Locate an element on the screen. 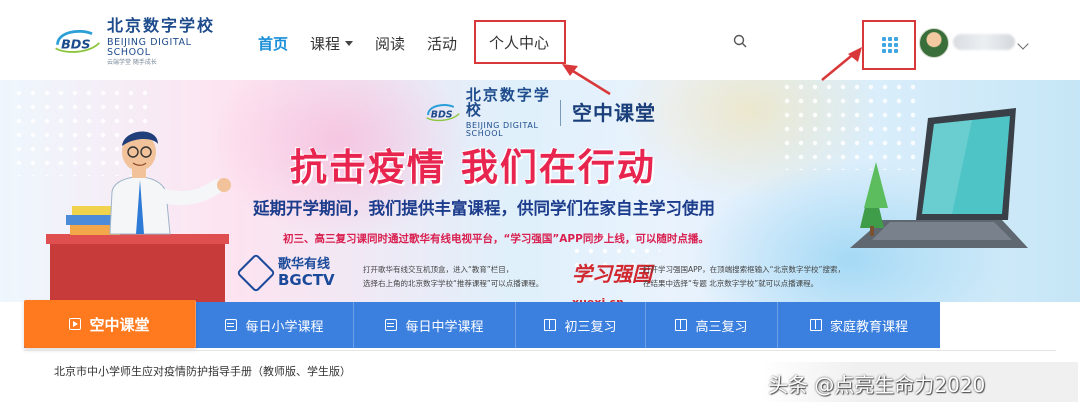 The height and width of the screenshot is (415, 1080). tab-daily-secondary: 每日中学课程 is located at coordinates (435, 325).